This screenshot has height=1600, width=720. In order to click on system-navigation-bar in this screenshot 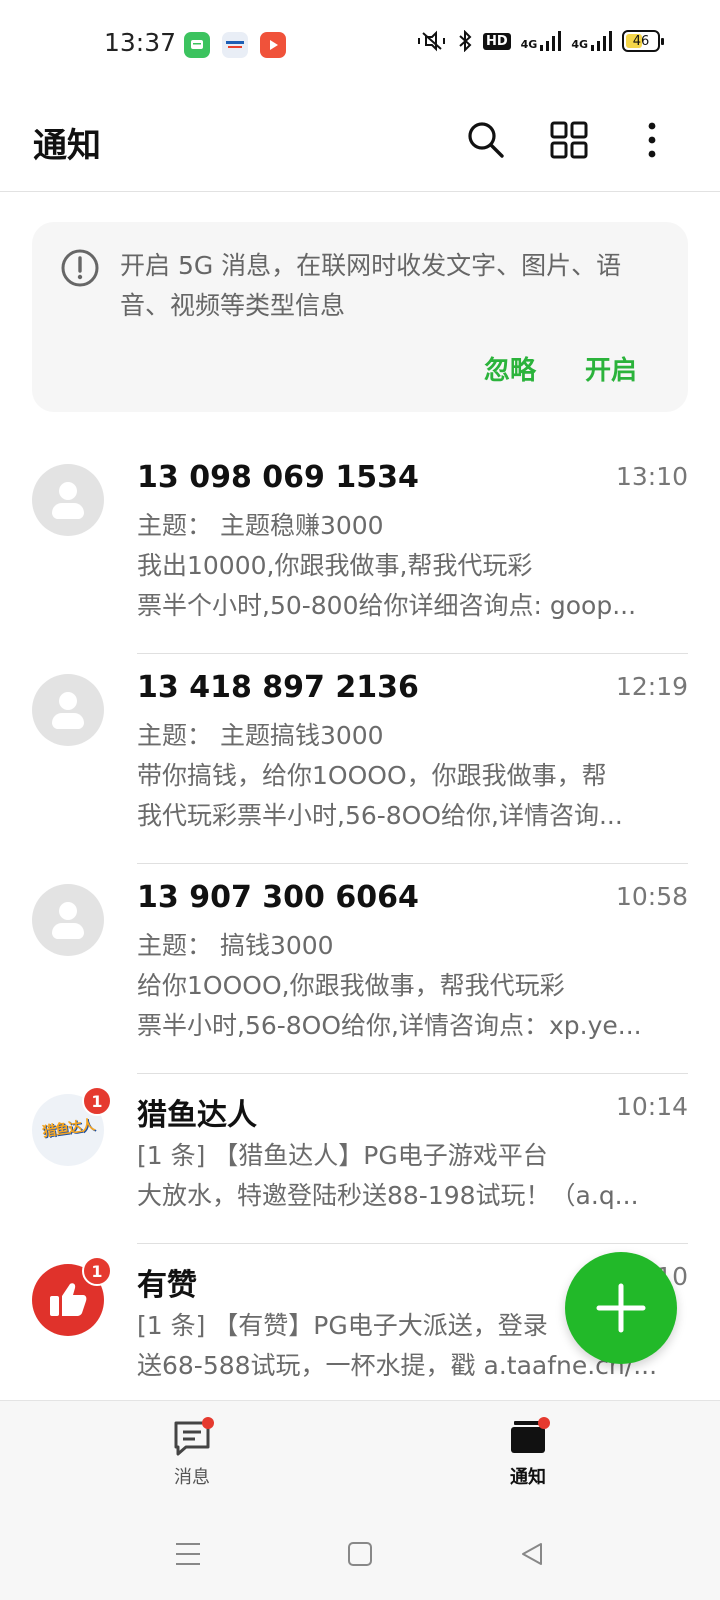, I will do `click(360, 1555)`.